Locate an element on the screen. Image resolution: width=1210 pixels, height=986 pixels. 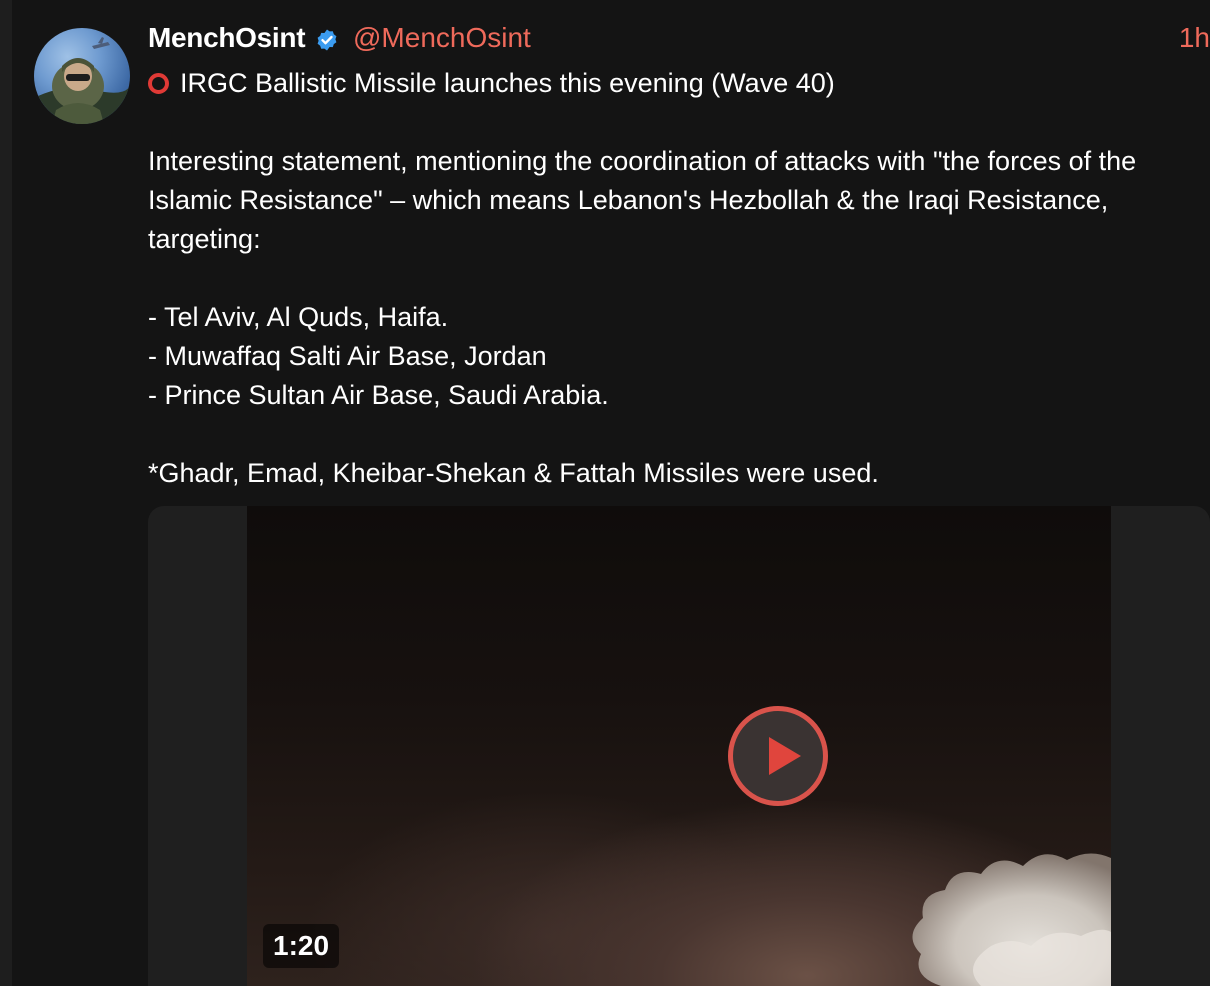
post-timestamp: 1h is located at coordinates (1194, 38).